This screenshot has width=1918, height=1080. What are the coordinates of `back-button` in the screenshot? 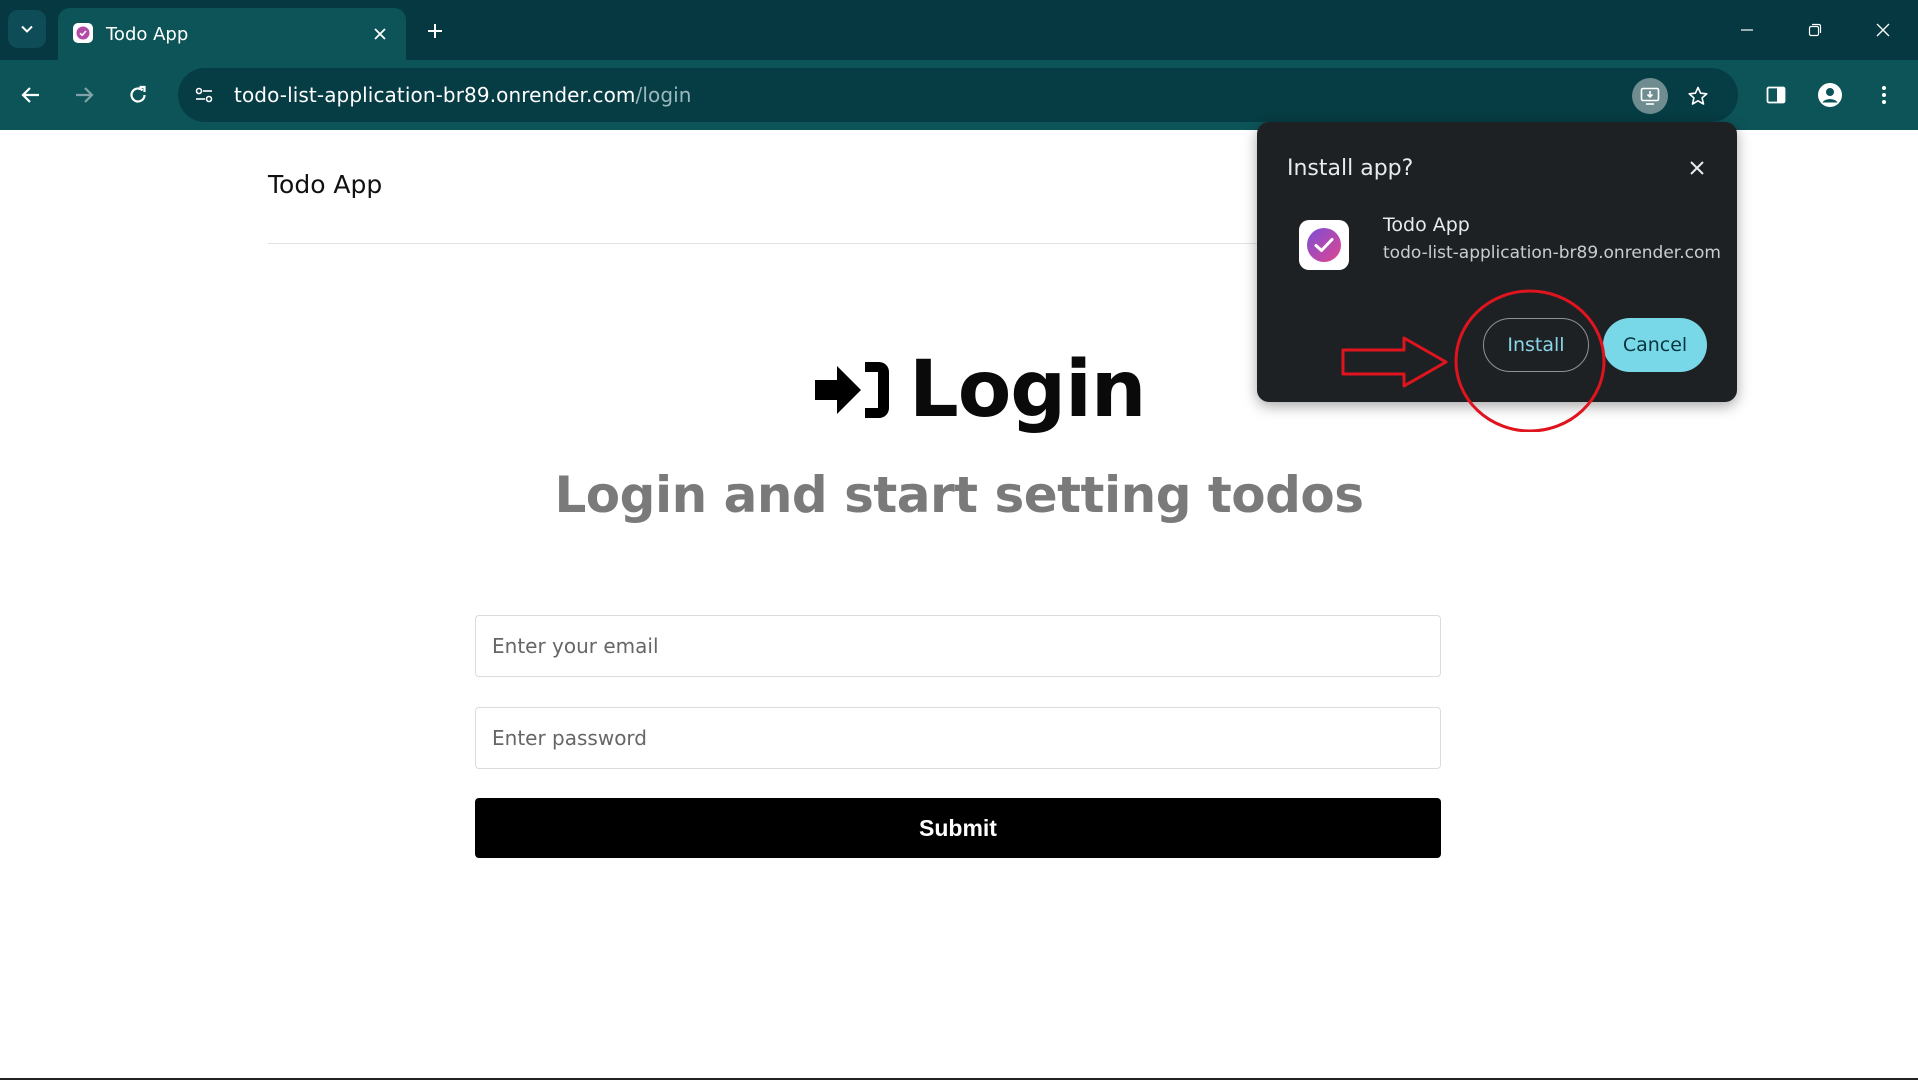 It's located at (31, 95).